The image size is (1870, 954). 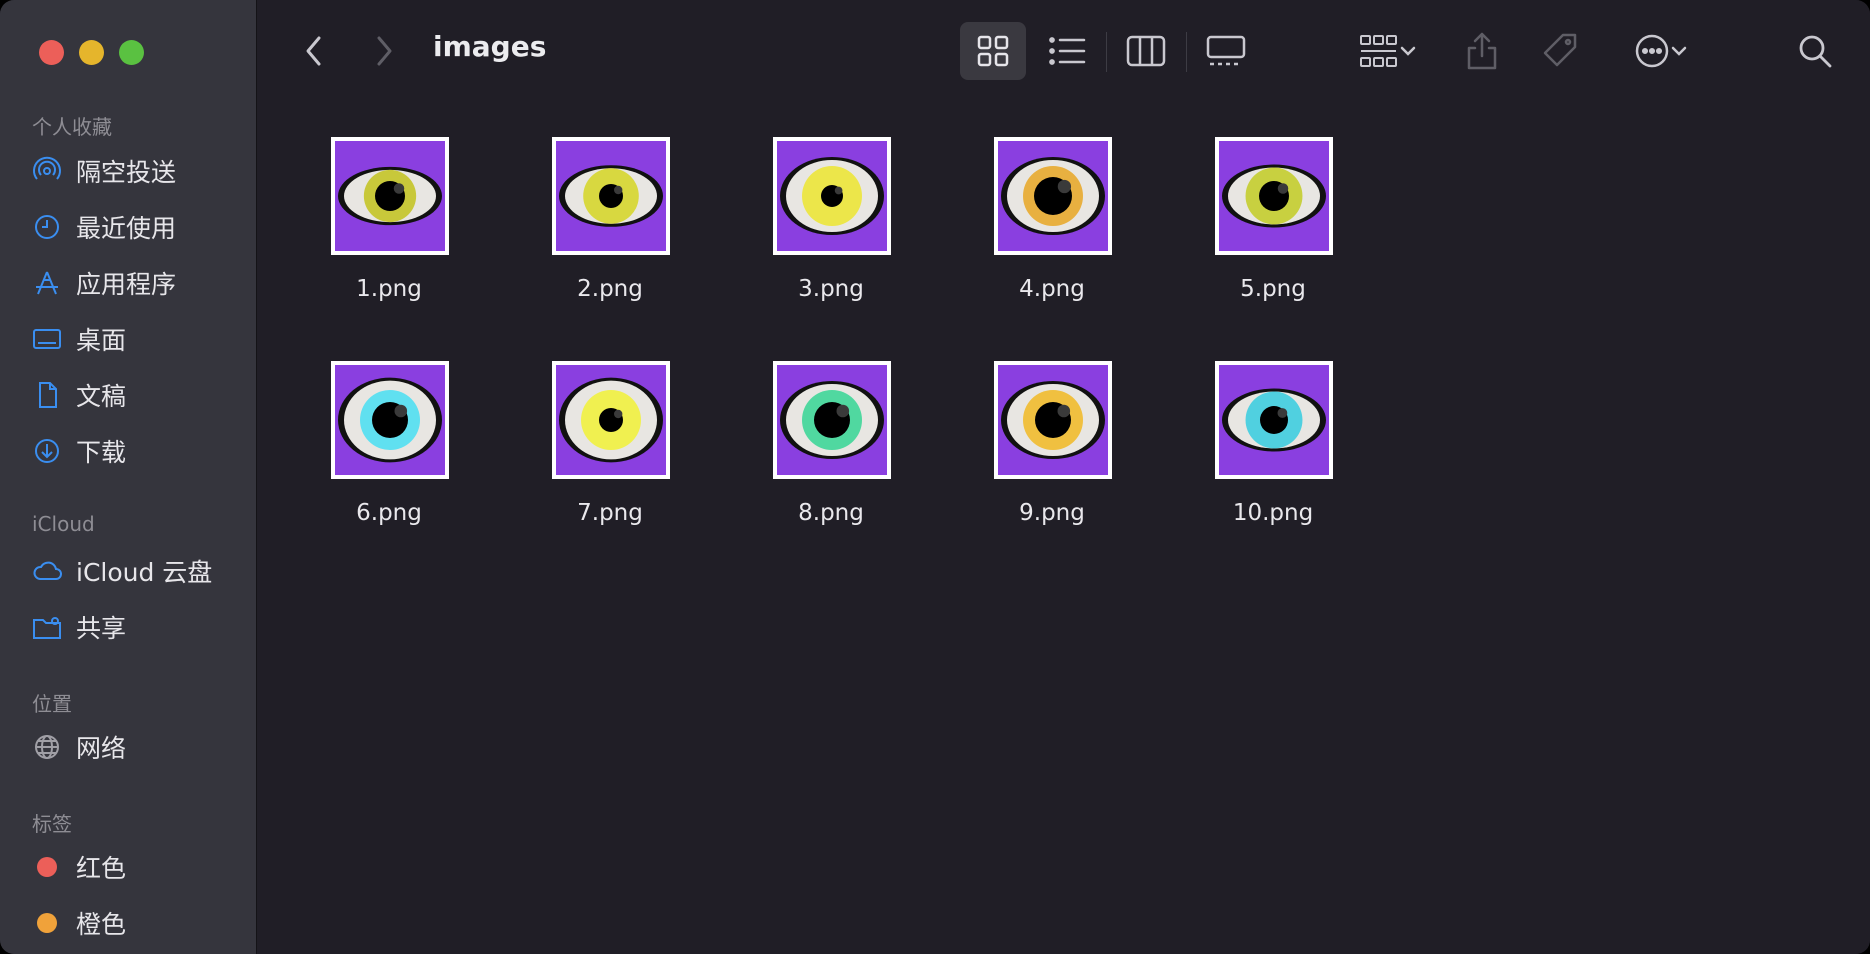 I want to click on search-button, so click(x=1815, y=51).